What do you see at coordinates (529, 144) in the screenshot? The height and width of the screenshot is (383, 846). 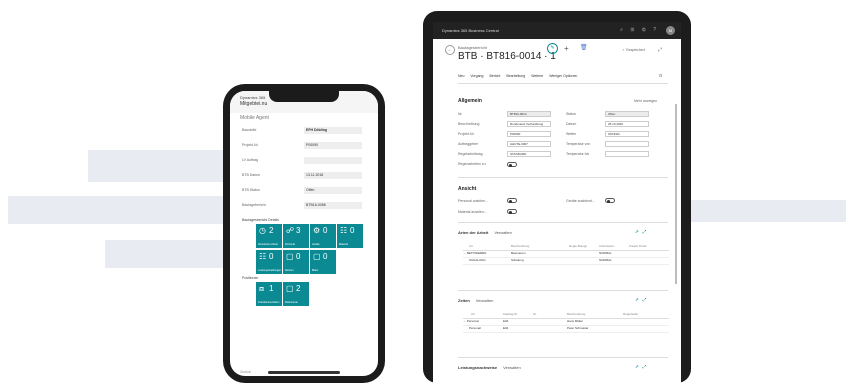 I see `field-value: AHUTE-0007` at bounding box center [529, 144].